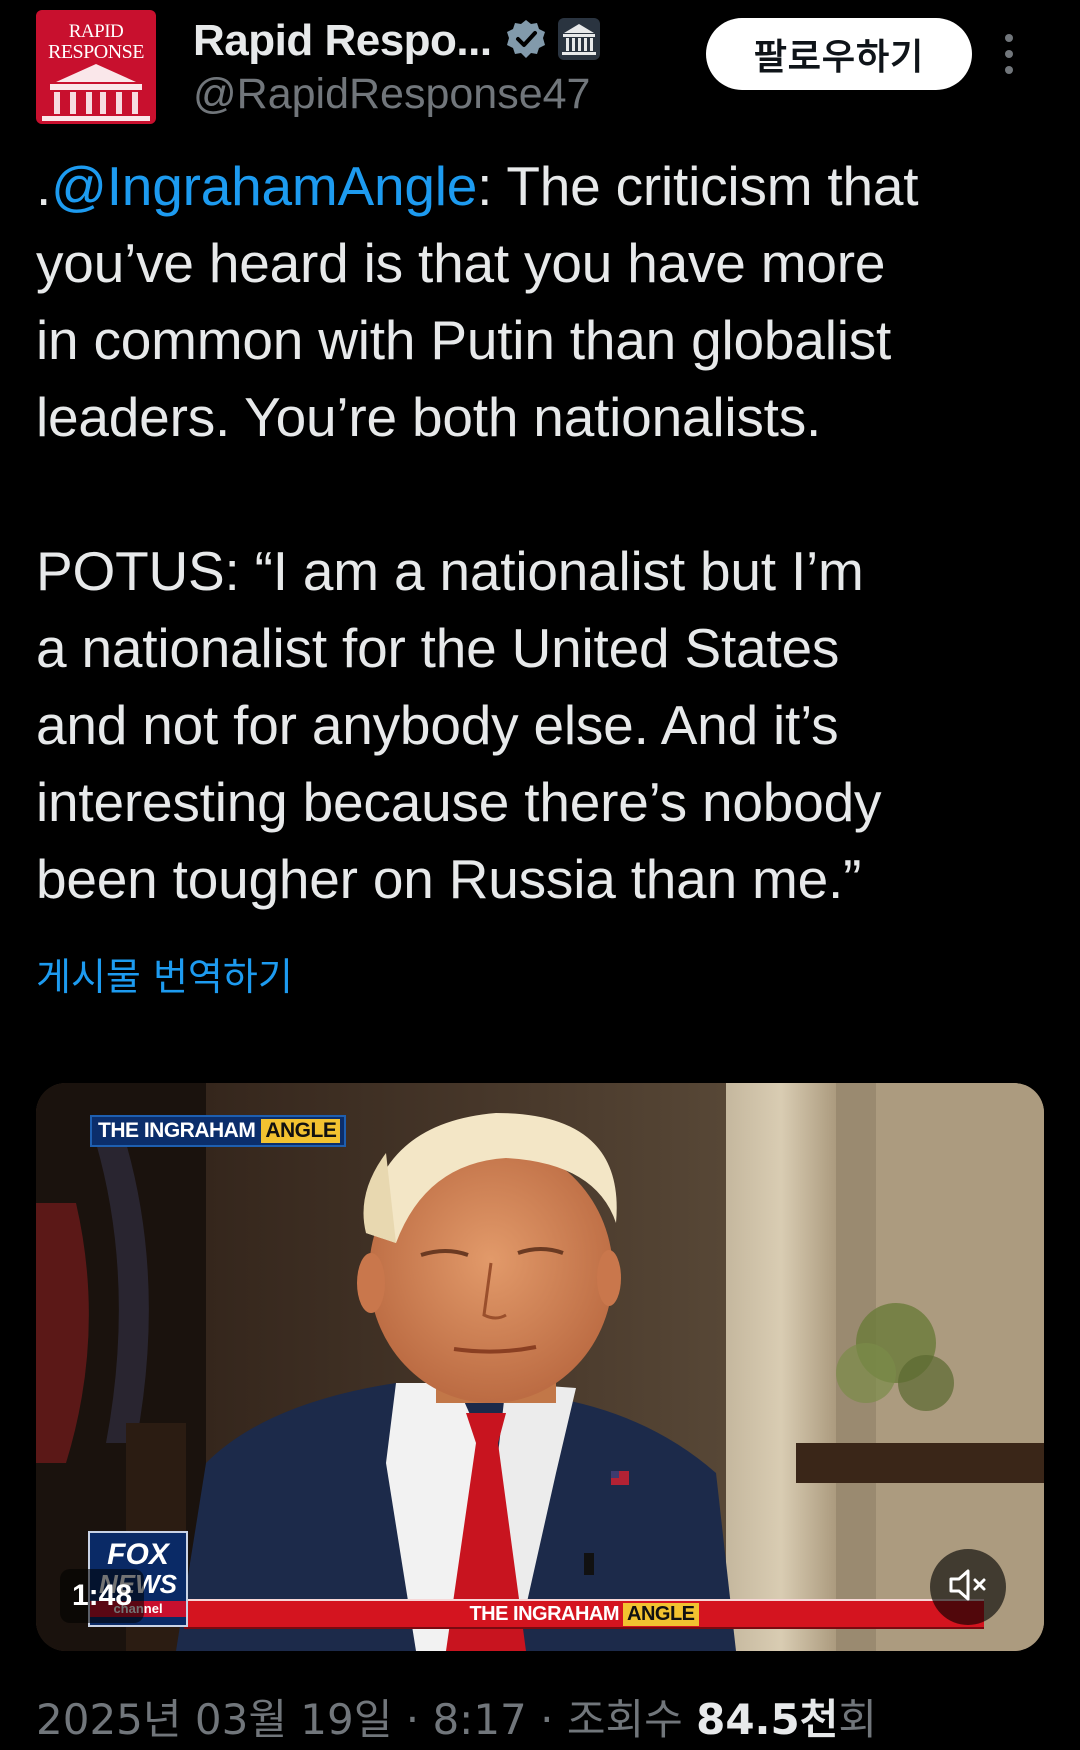 The image size is (1080, 1750). What do you see at coordinates (584, 1614) in the screenshot?
I see `lower-third-banner: THE INGRAHAM ANGLE` at bounding box center [584, 1614].